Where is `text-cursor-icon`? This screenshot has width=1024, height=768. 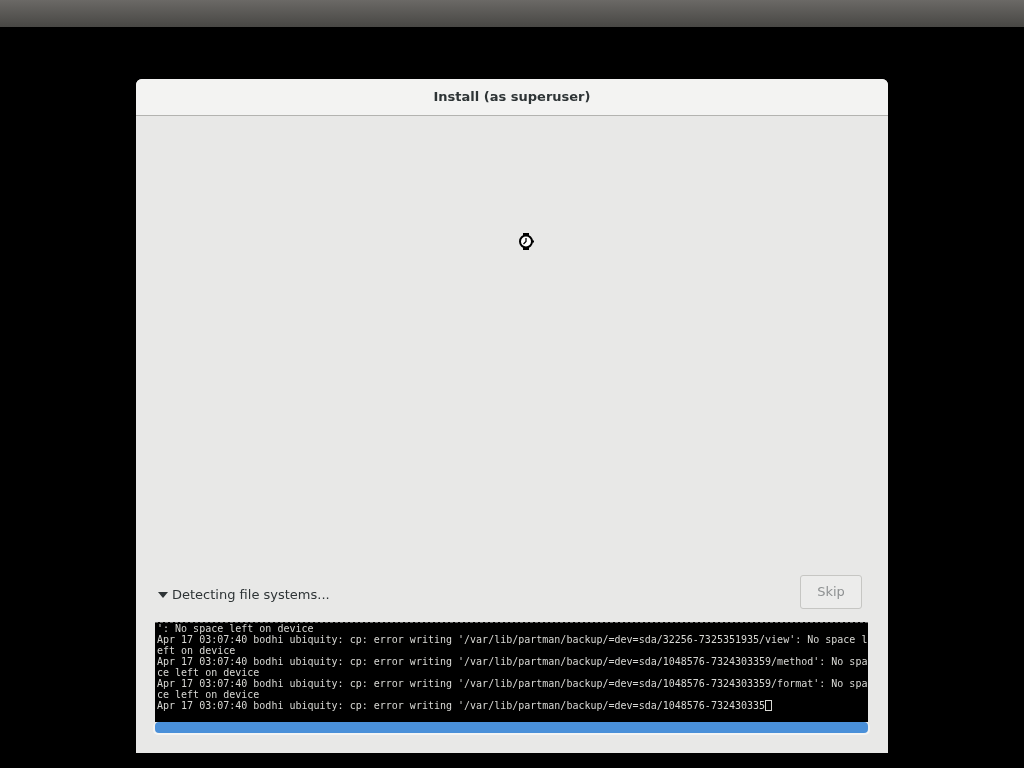
text-cursor-icon is located at coordinates (769, 705).